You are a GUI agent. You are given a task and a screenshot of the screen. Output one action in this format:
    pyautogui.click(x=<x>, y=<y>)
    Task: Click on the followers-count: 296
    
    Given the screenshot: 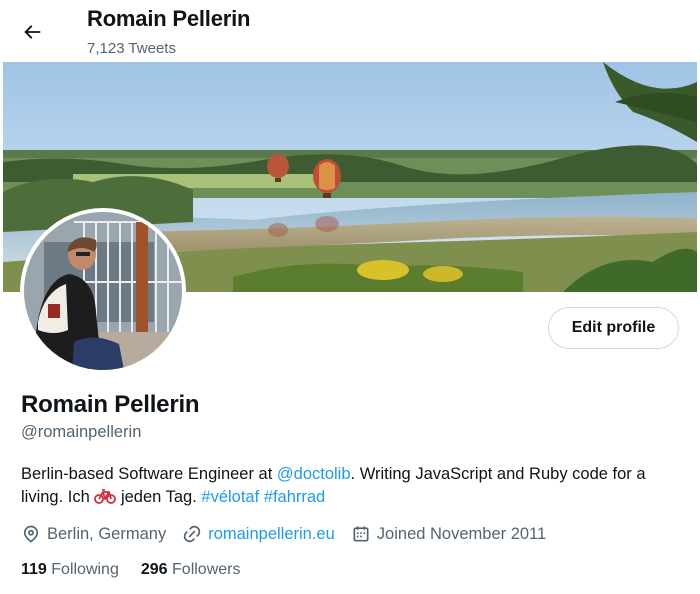 What is the action you would take?
    pyautogui.click(x=154, y=569)
    